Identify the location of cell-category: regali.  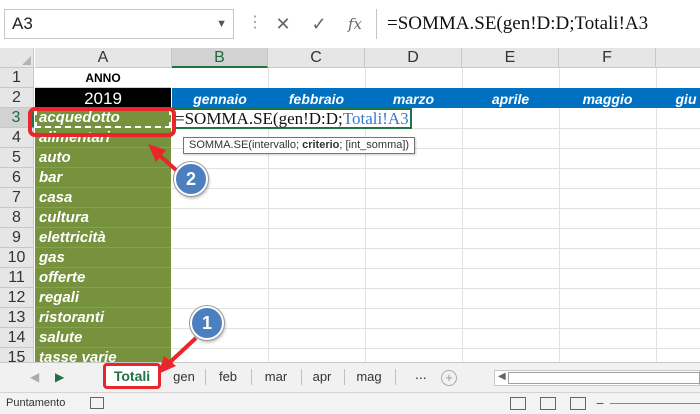
(103, 298).